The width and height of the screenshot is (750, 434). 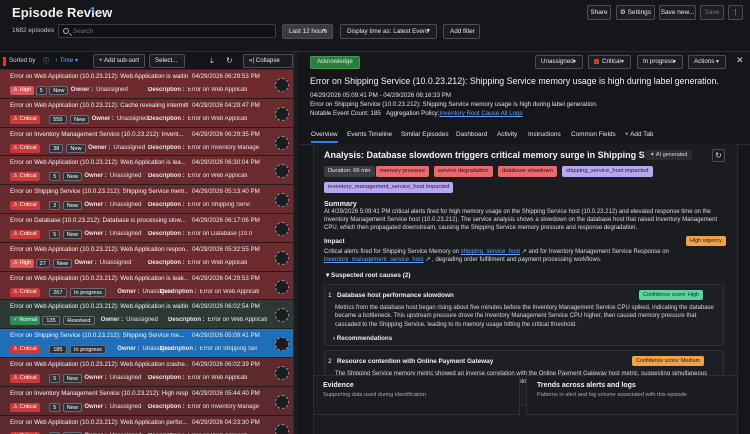 I want to click on list-scrollbar, so click(x=296, y=243).